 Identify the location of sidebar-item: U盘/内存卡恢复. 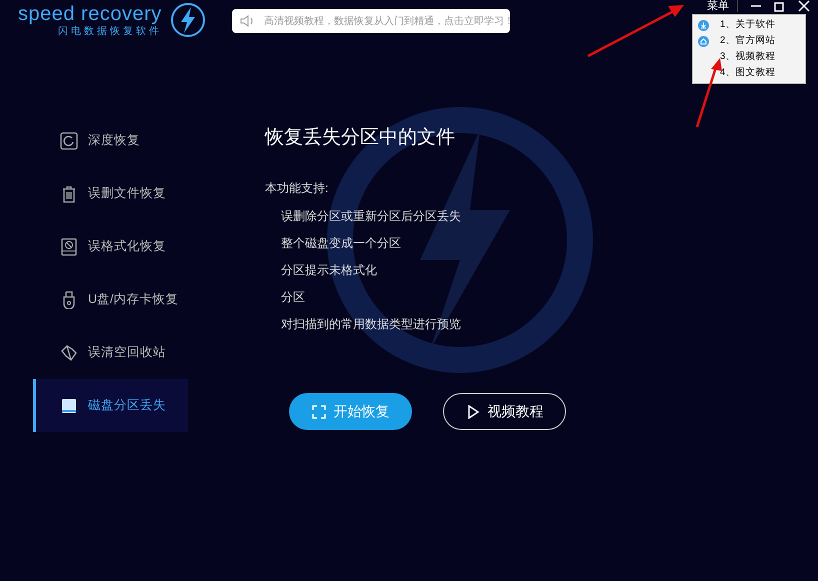
(110, 299).